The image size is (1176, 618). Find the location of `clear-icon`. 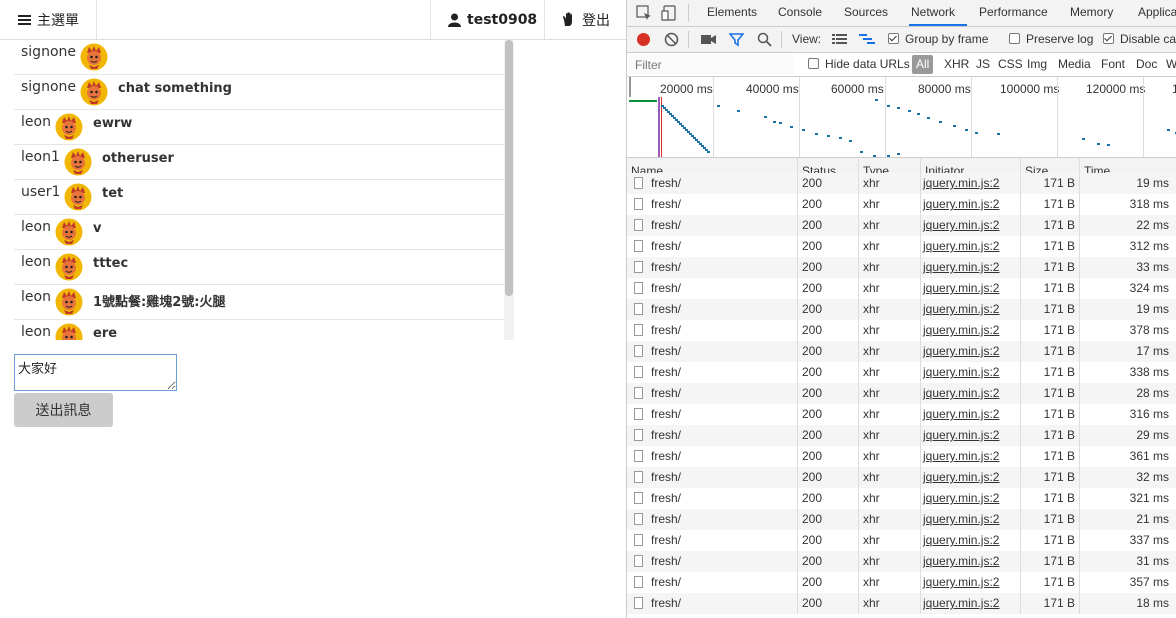

clear-icon is located at coordinates (671, 39).